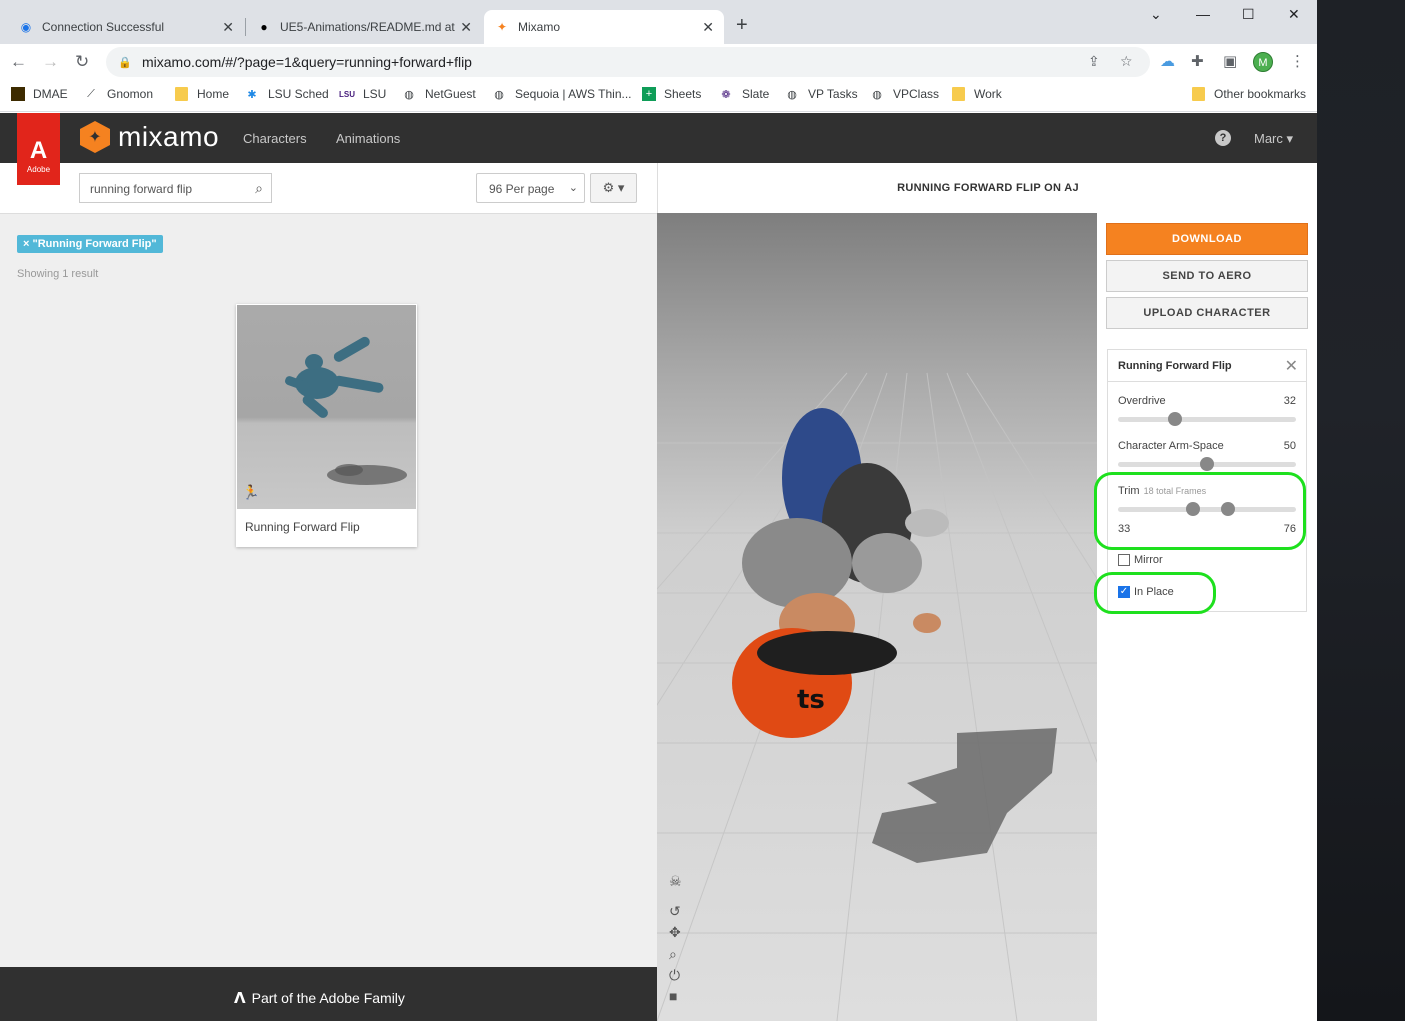  What do you see at coordinates (976, 94) in the screenshot?
I see `bookmark-work: Work` at bounding box center [976, 94].